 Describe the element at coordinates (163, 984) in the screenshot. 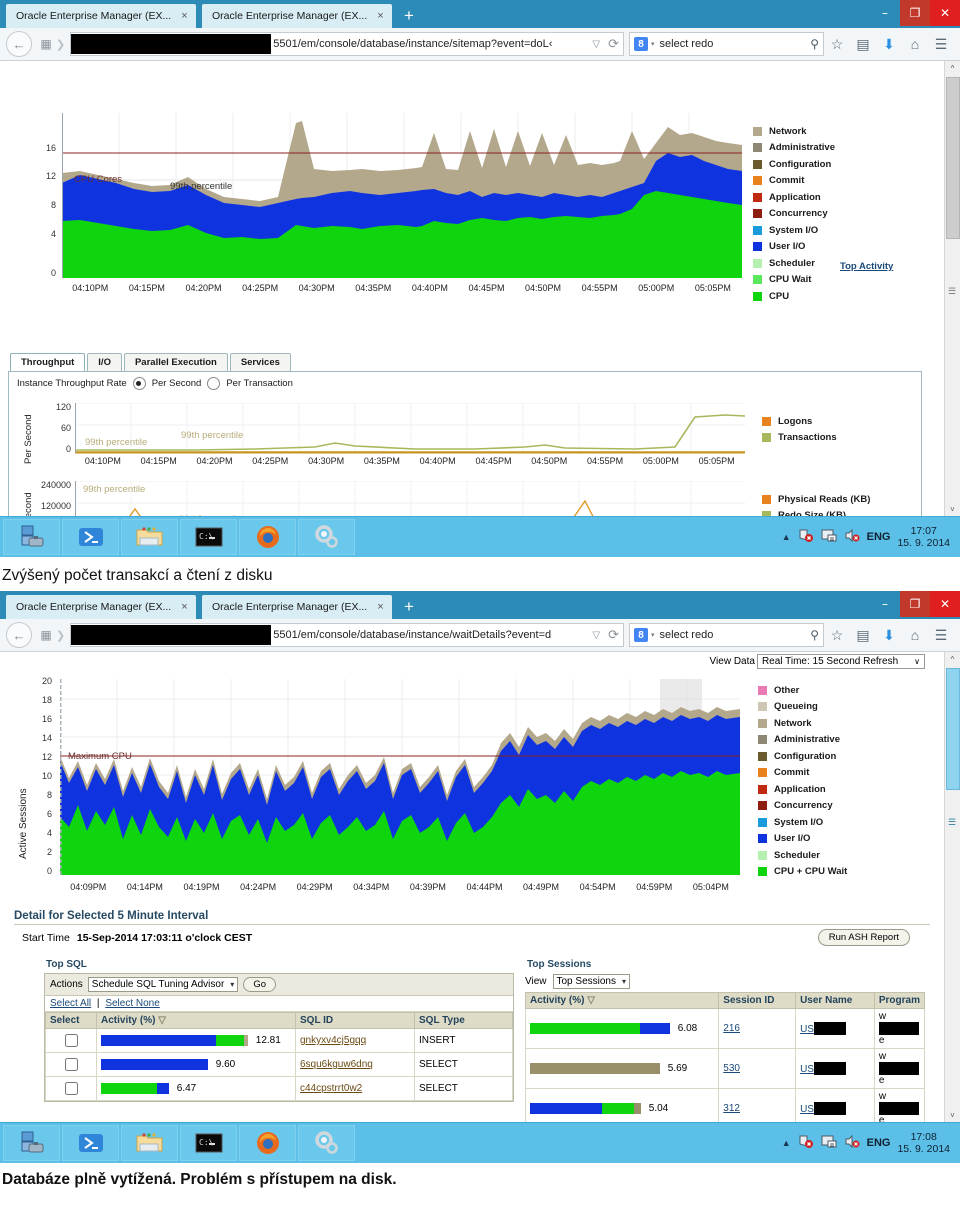

I see `actions-select: Schedule SQL Tuning Advisor ▾` at that location.